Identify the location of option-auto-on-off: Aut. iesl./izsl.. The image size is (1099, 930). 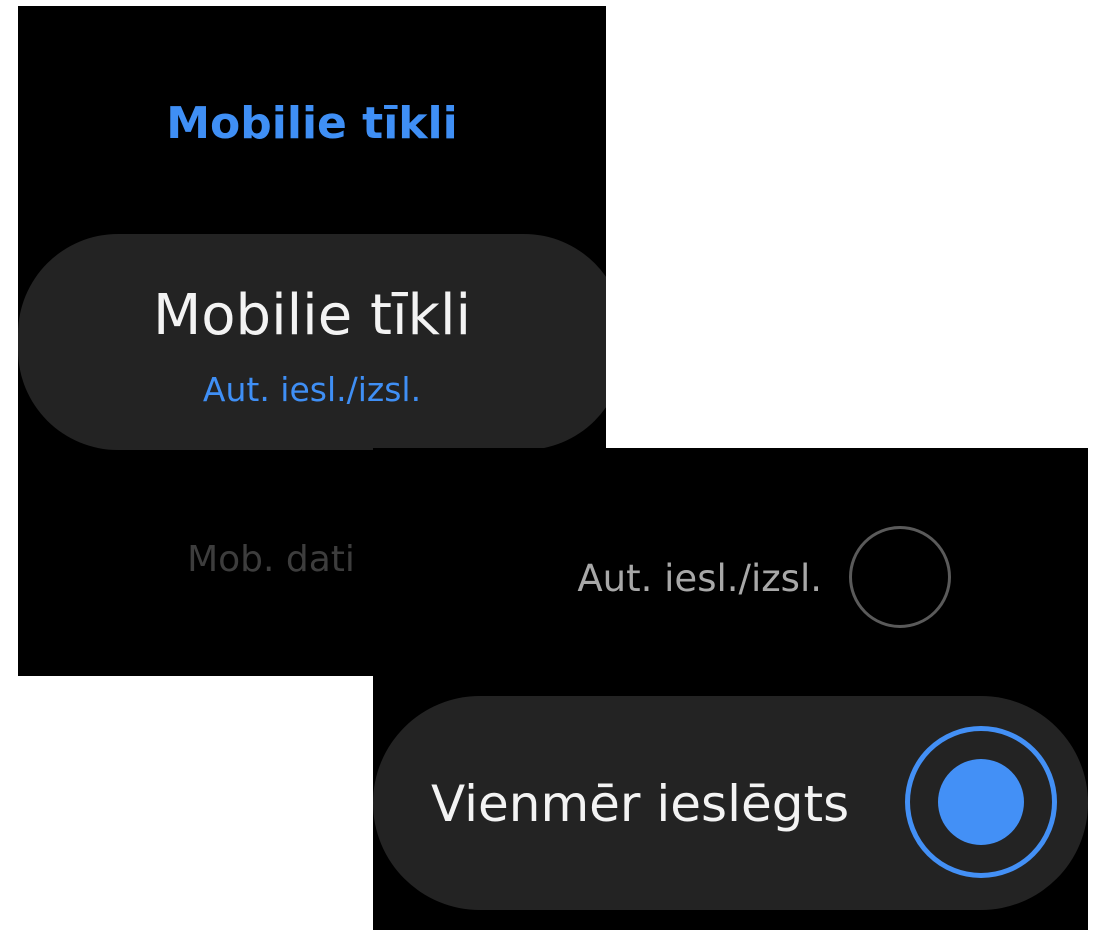
(730, 578).